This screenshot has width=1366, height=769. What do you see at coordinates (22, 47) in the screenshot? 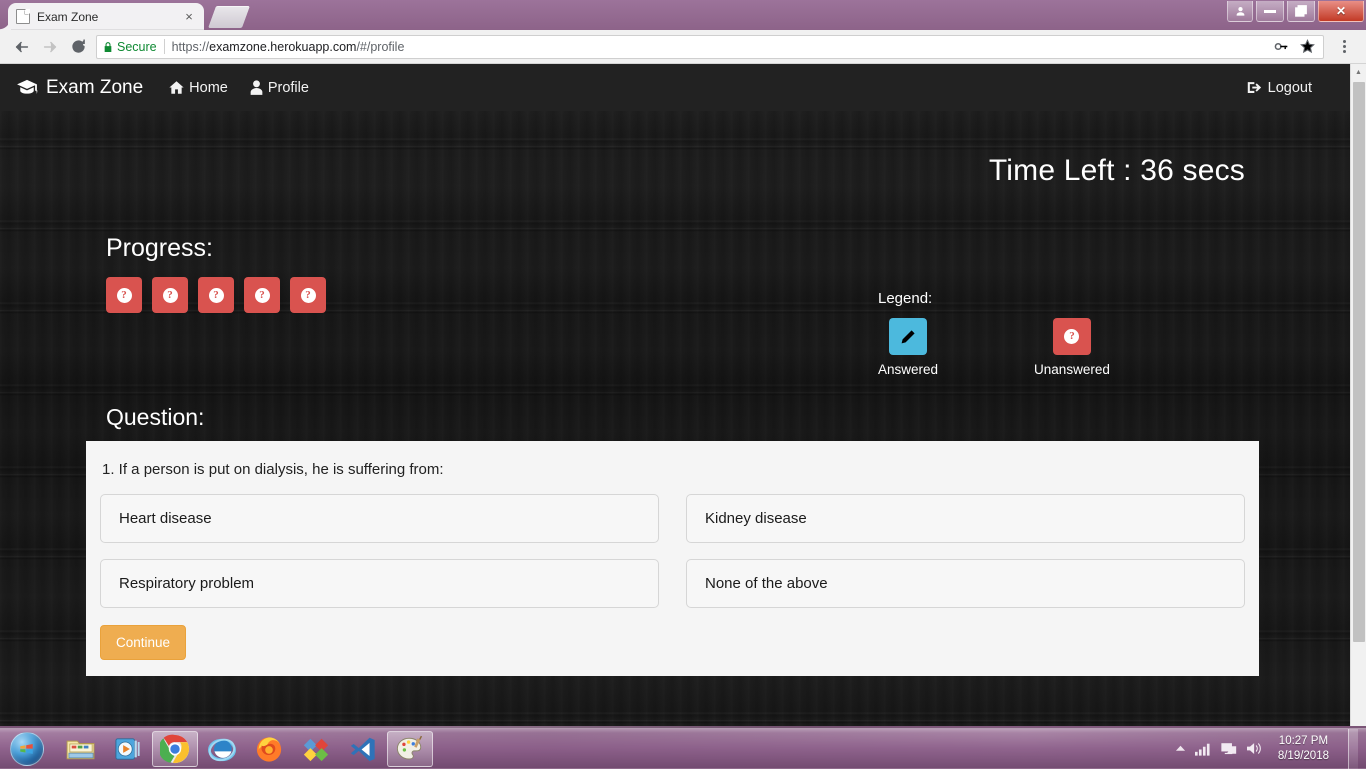
I see `back-arrow-icon` at bounding box center [22, 47].